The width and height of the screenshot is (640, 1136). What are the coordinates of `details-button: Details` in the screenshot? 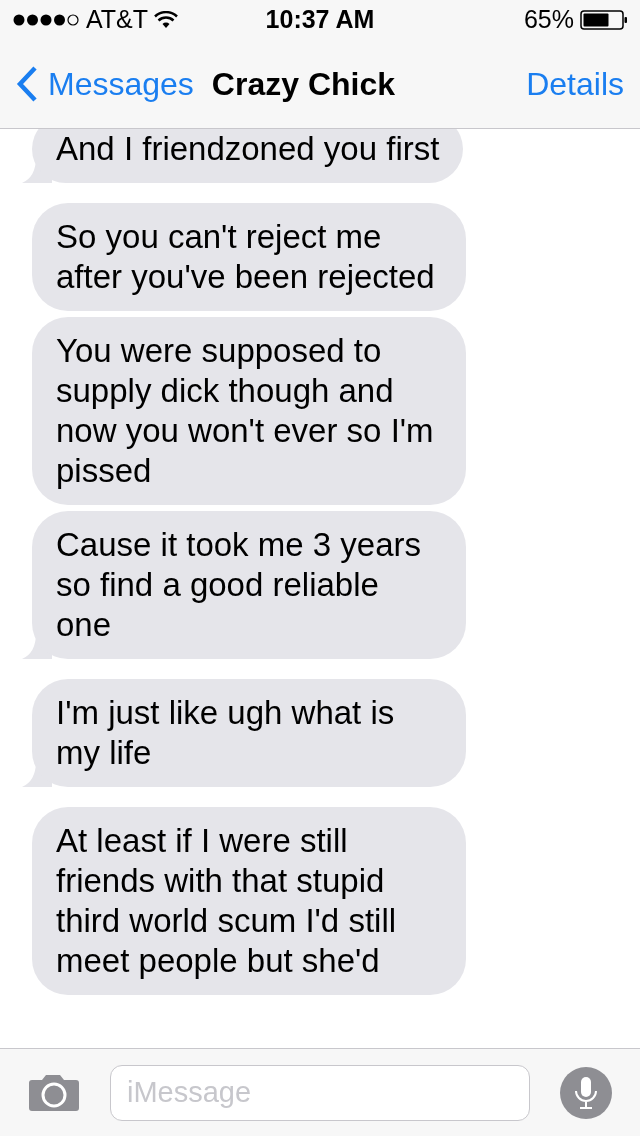 It's located at (575, 84).